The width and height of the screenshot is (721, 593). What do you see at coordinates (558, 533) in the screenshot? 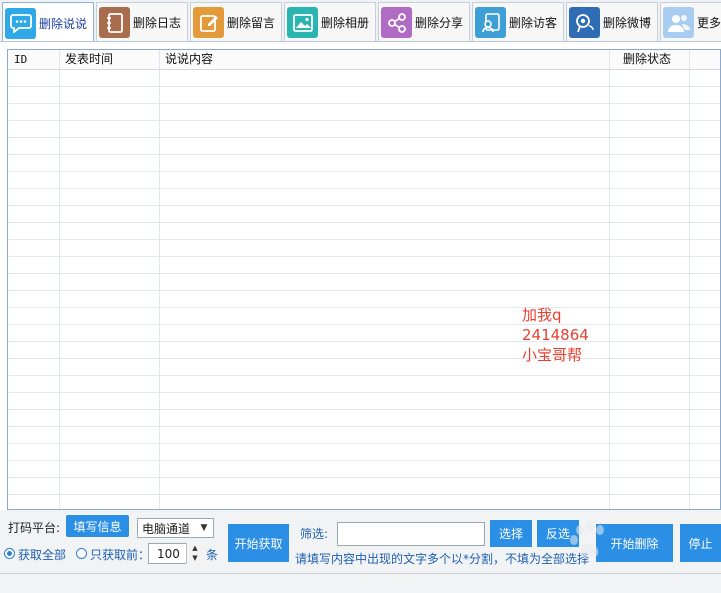
I see `invert-select-button: 反选` at bounding box center [558, 533].